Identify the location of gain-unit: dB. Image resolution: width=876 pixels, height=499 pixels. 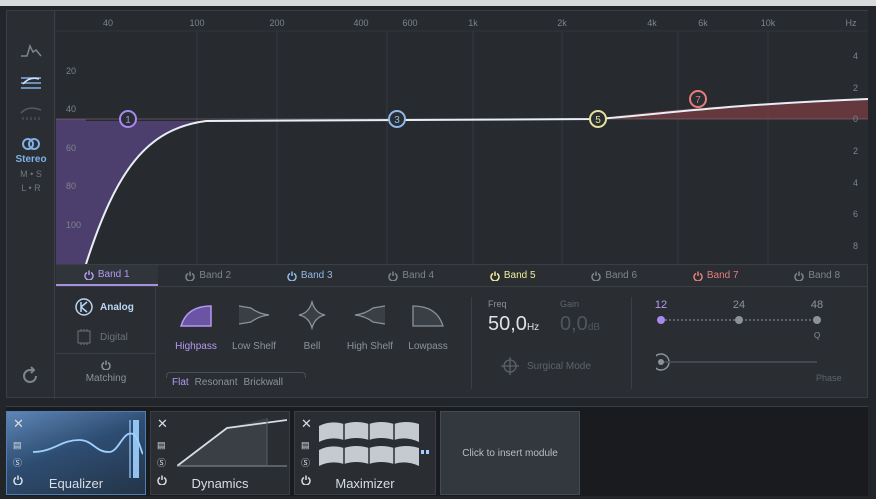
(594, 327).